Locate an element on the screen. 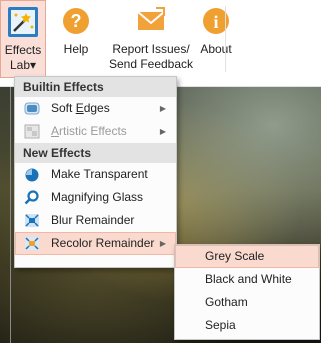  menu-item-recolor-remainder: Recolor Remainder ▶ is located at coordinates (95, 243).